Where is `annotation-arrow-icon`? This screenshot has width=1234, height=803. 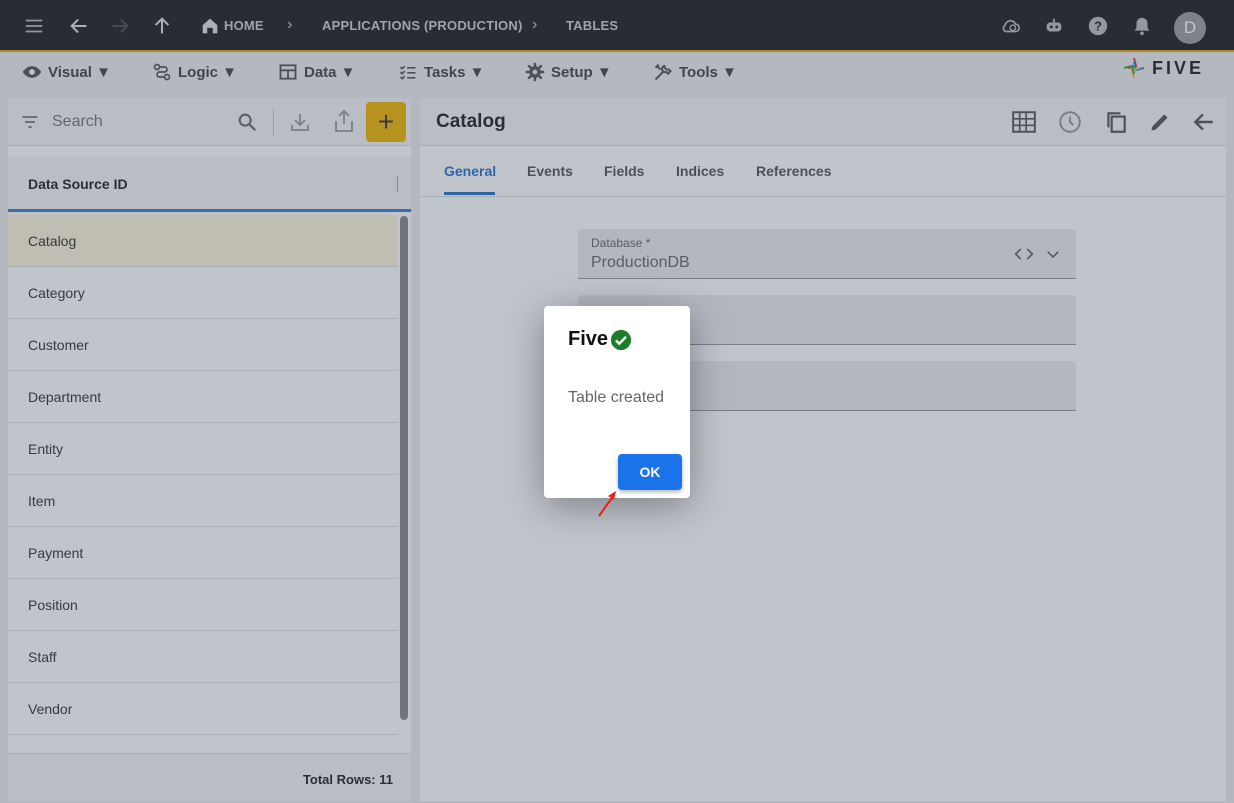
annotation-arrow-icon is located at coordinates (607, 504).